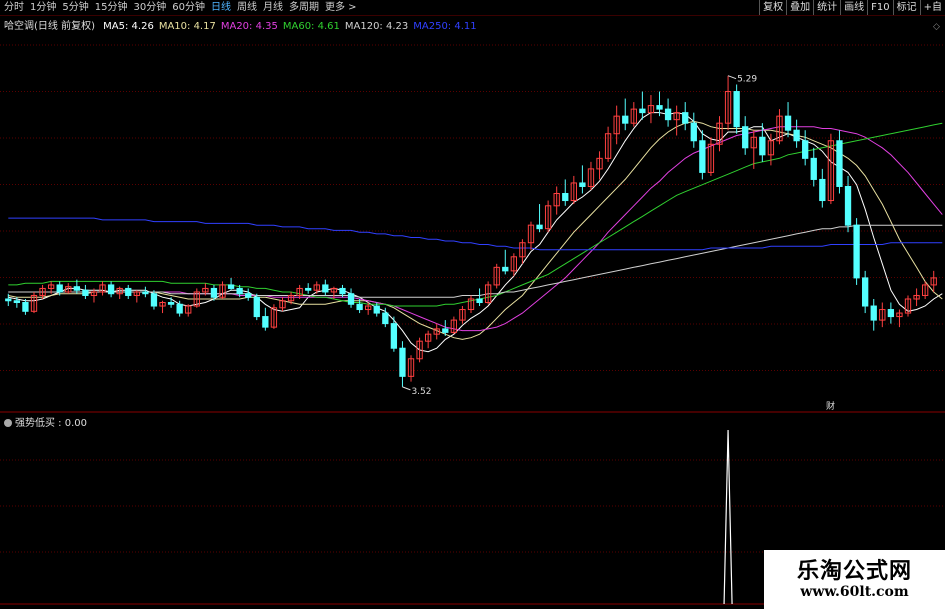 This screenshot has height=609, width=945. Describe the element at coordinates (728, 517) in the screenshot. I see `indicator-spike` at that location.